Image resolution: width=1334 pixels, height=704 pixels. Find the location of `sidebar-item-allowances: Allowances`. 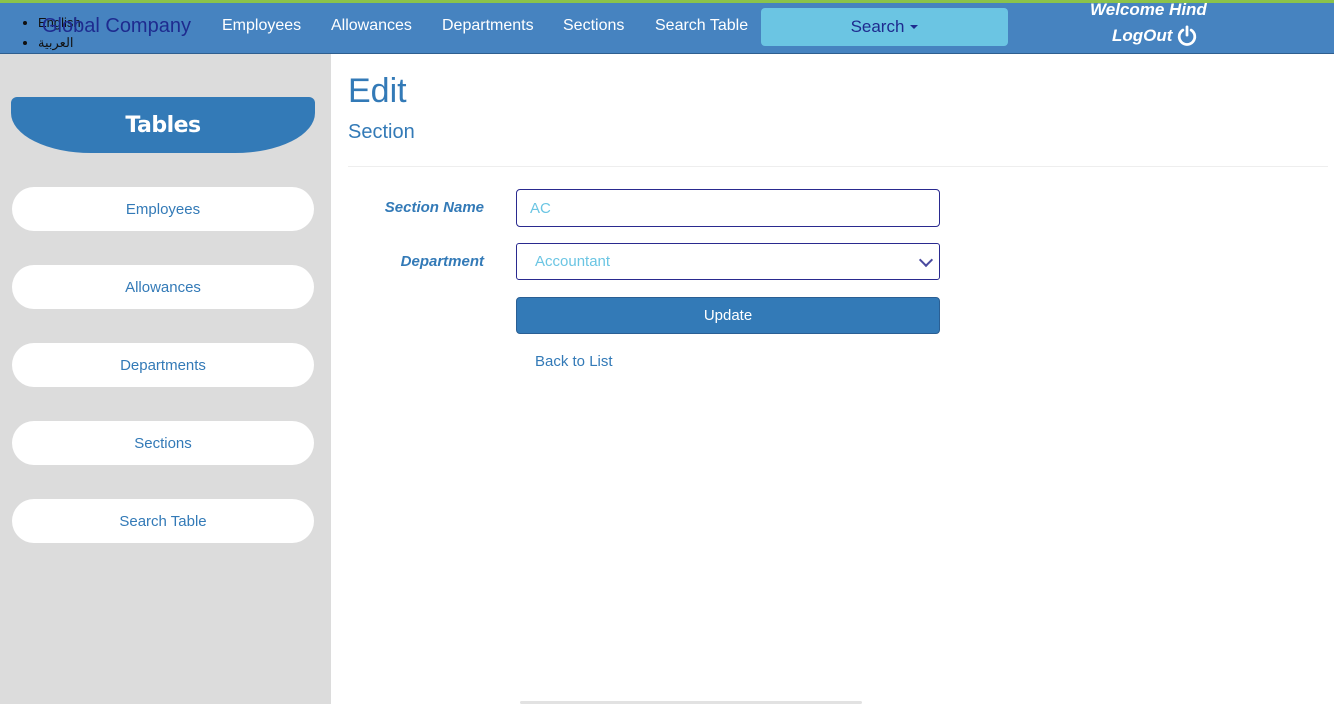

sidebar-item-allowances: Allowances is located at coordinates (163, 287).